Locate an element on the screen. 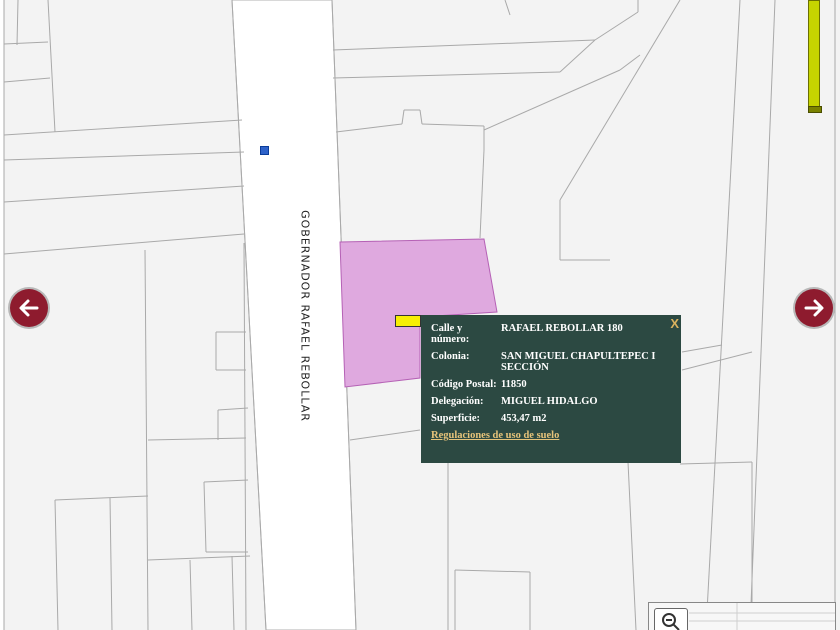  poi-marker-icon is located at coordinates (264, 150).